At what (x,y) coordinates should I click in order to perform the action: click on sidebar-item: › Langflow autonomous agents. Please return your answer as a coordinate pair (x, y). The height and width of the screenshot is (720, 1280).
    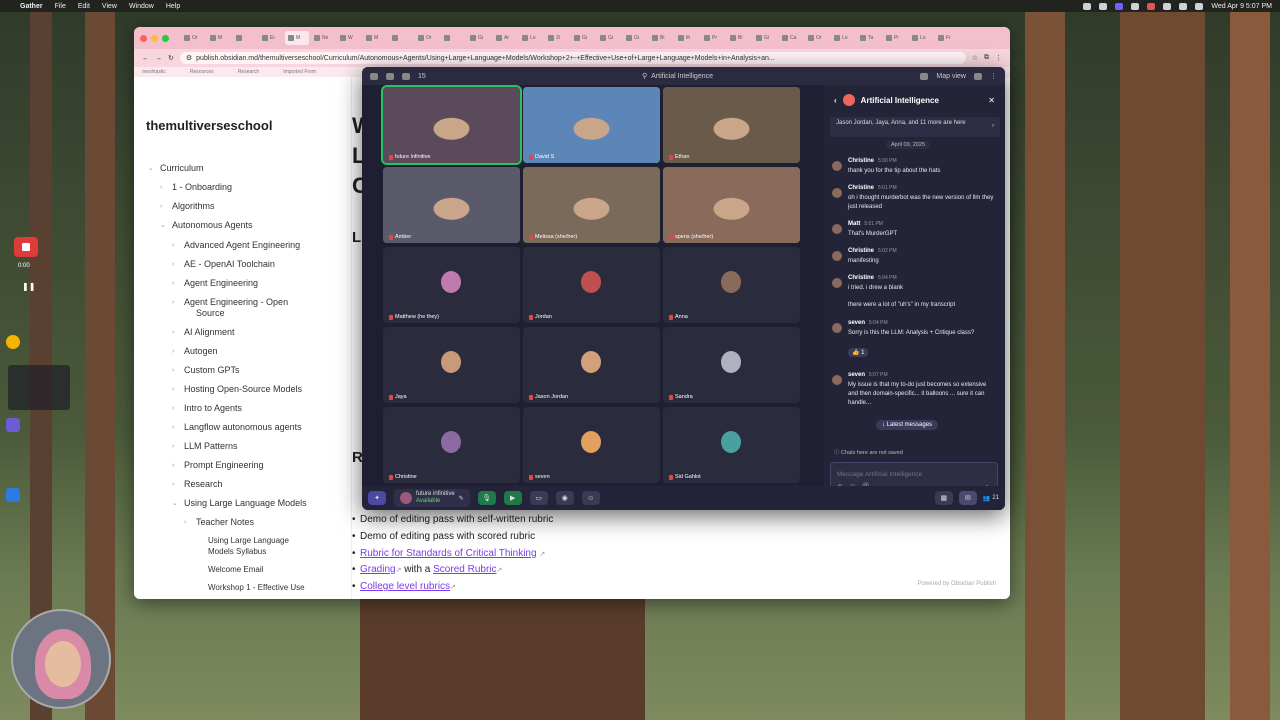
    Looking at the image, I should click on (237, 427).